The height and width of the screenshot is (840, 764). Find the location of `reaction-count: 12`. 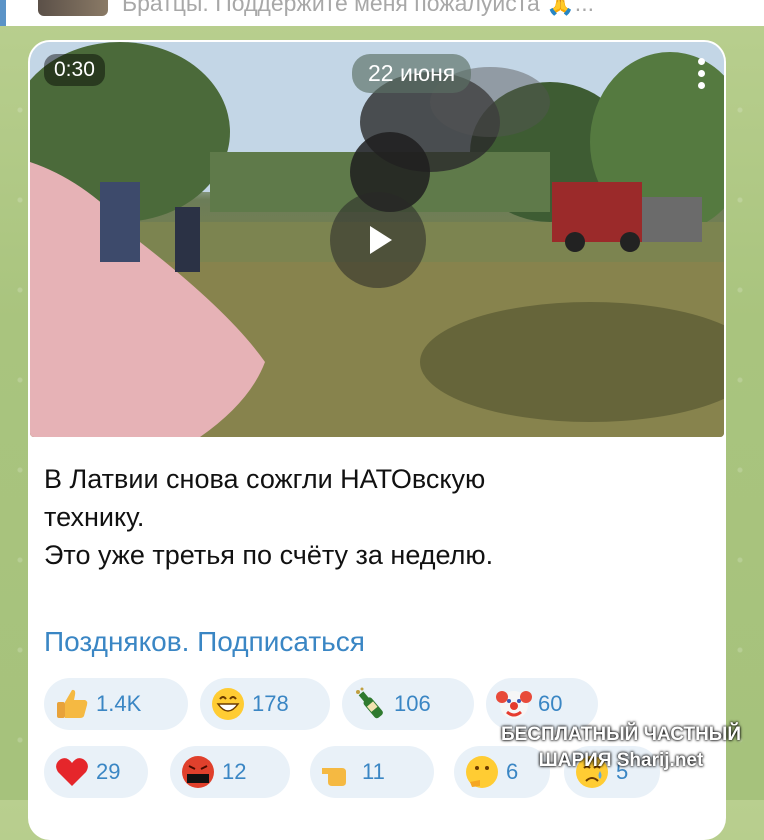

reaction-count: 12 is located at coordinates (234, 771).